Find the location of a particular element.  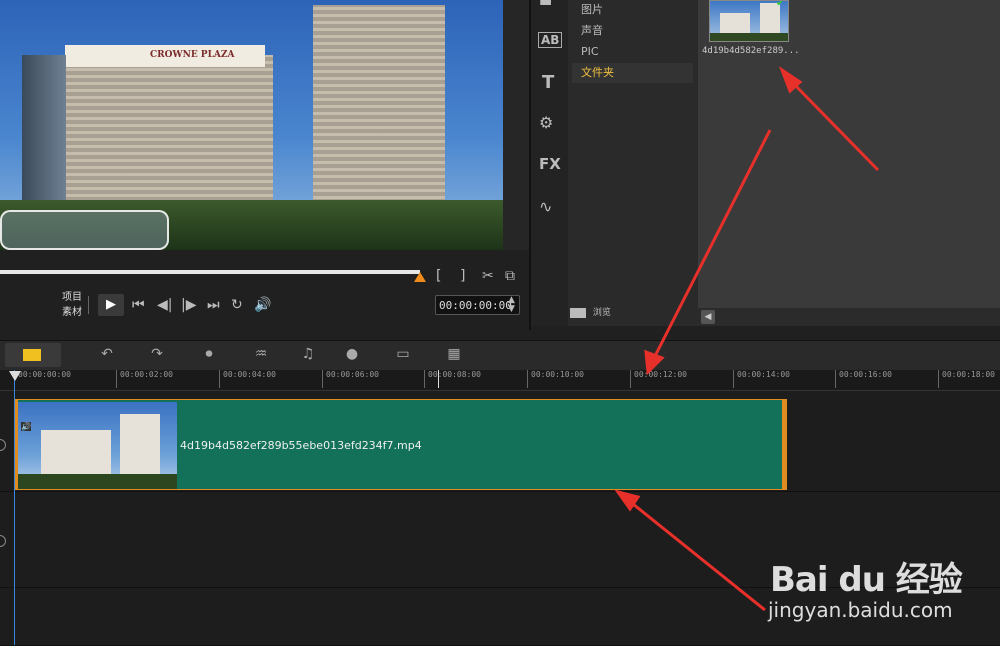

baidu-watermark-url: jingyan.baidu.com is located at coordinates (860, 610).